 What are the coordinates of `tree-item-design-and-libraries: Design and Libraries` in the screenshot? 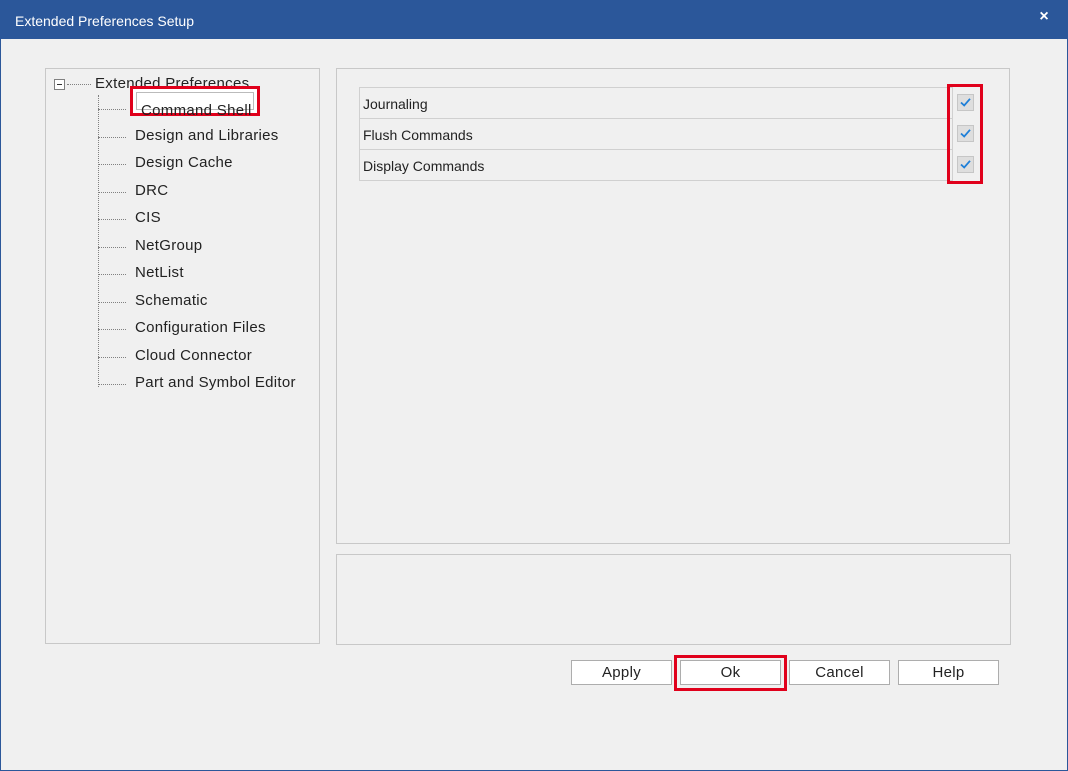 It's located at (205, 137).